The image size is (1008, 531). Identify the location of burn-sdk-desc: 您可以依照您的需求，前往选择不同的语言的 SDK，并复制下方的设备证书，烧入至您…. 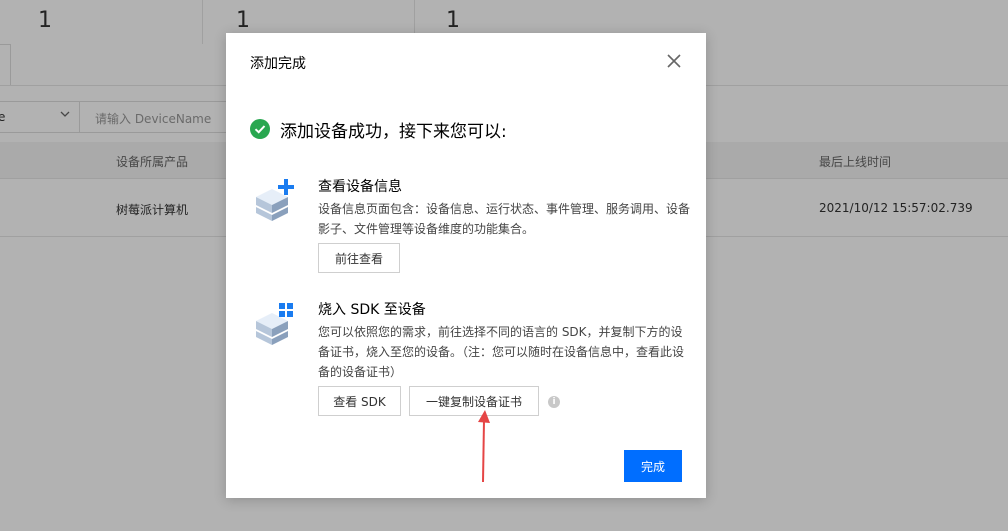
(501, 352).